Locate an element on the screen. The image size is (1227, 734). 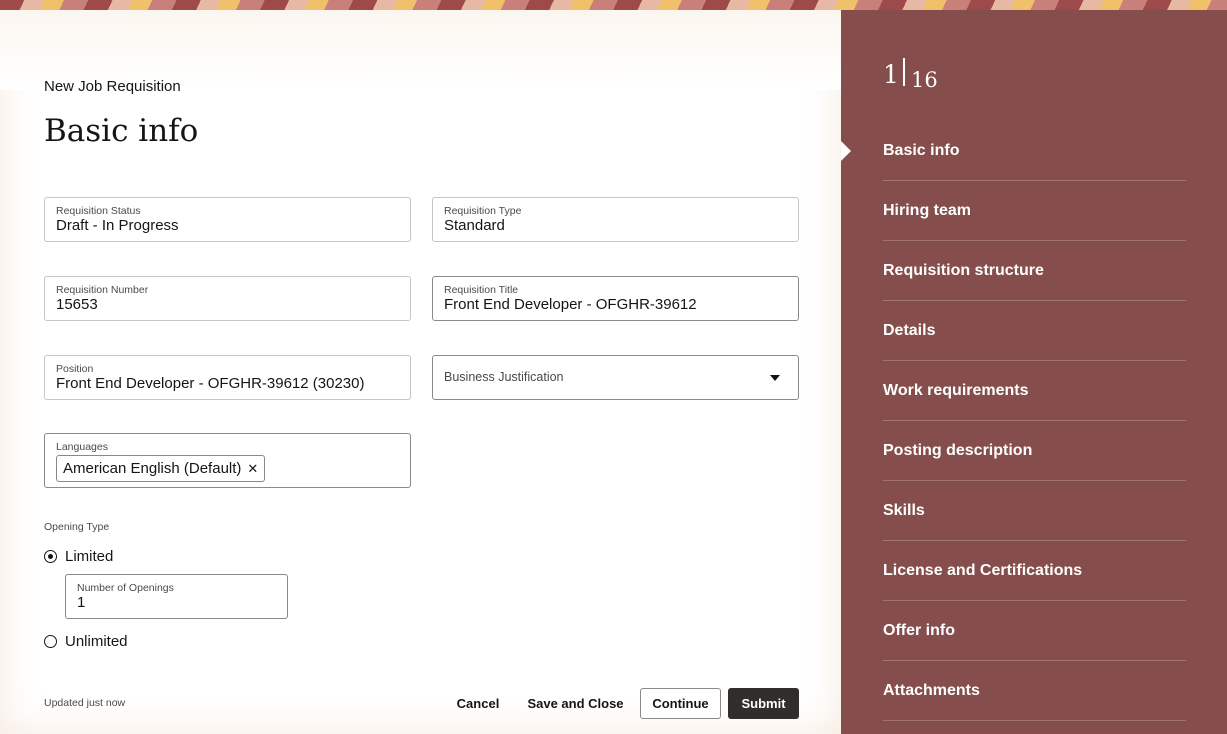
nav-item-posting-description: Posting description is located at coordinates (1034, 451).